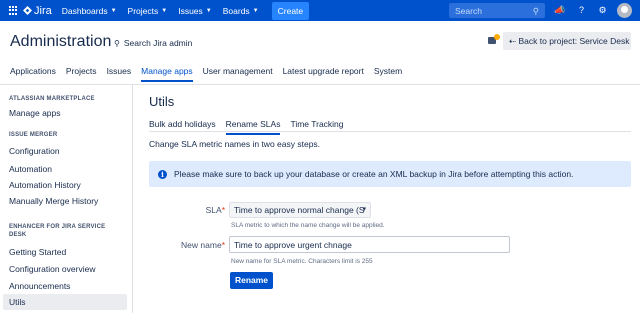  I want to click on sla-field-label: SLA*, so click(185, 210).